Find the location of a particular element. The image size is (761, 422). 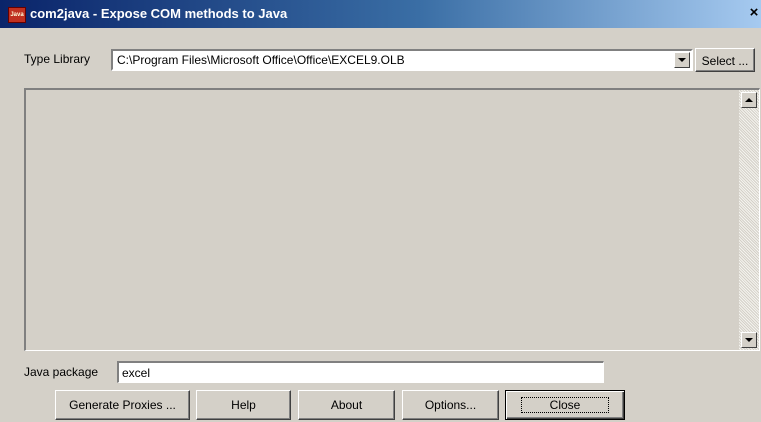

arrow-up-icon is located at coordinates (749, 100).